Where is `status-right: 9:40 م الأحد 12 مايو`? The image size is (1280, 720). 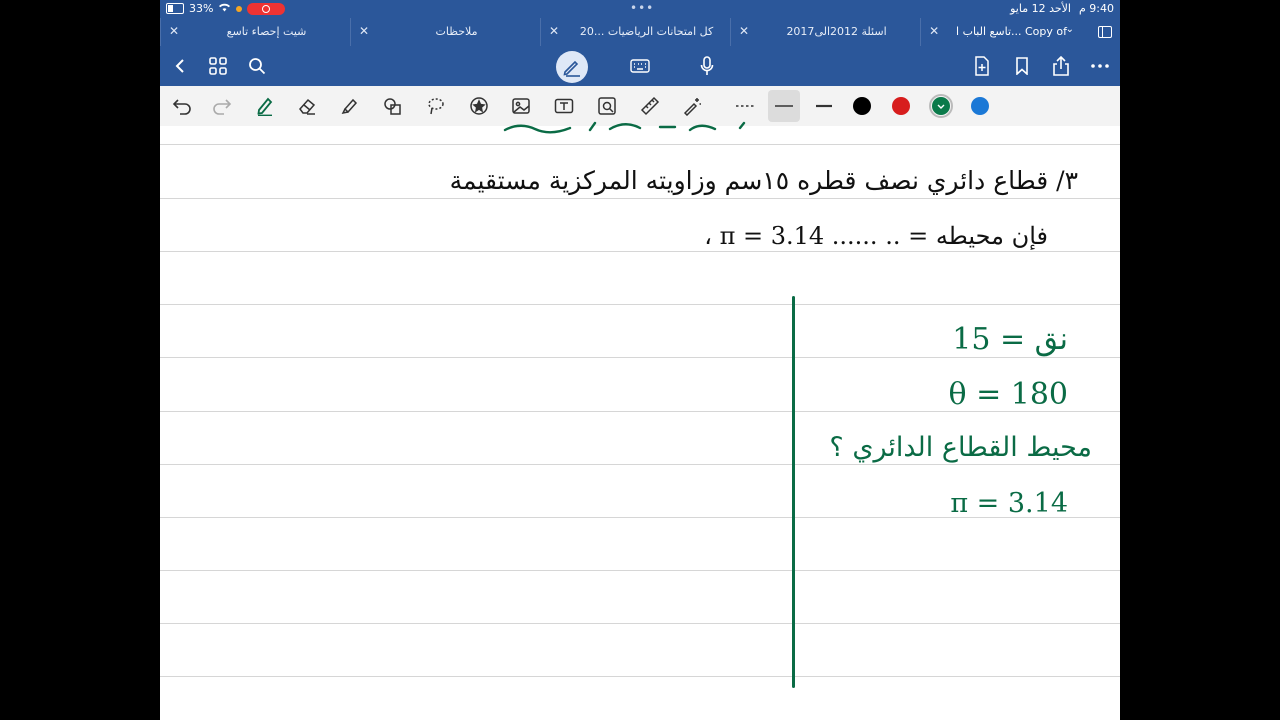
status-right: 9:40 م الأحد 12 مايو is located at coordinates (1062, 8).